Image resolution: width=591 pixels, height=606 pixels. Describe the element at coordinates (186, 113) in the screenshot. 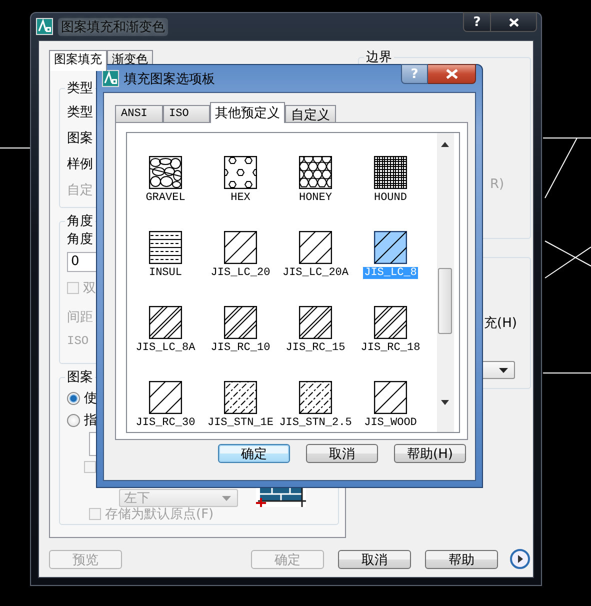

I see `tab: ISO` at that location.